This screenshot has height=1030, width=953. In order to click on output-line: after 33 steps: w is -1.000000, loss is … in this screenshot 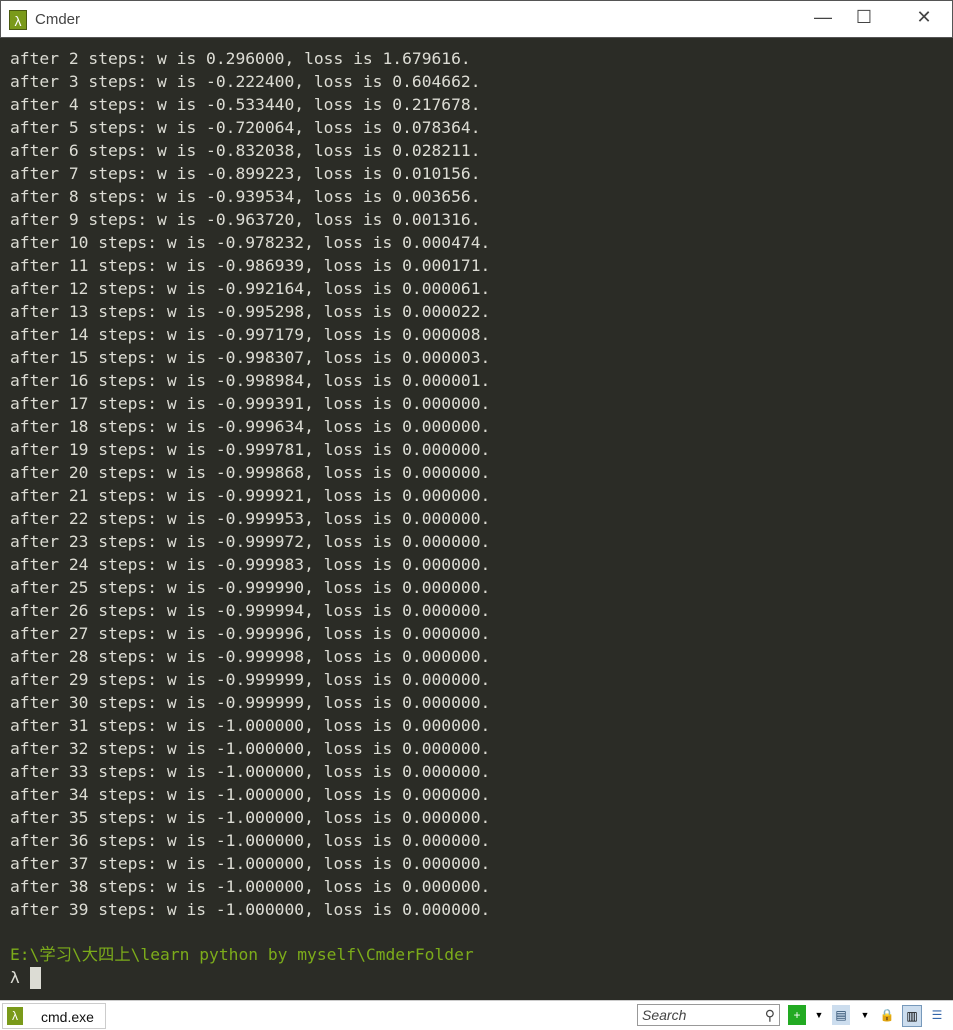, I will do `click(250, 771)`.